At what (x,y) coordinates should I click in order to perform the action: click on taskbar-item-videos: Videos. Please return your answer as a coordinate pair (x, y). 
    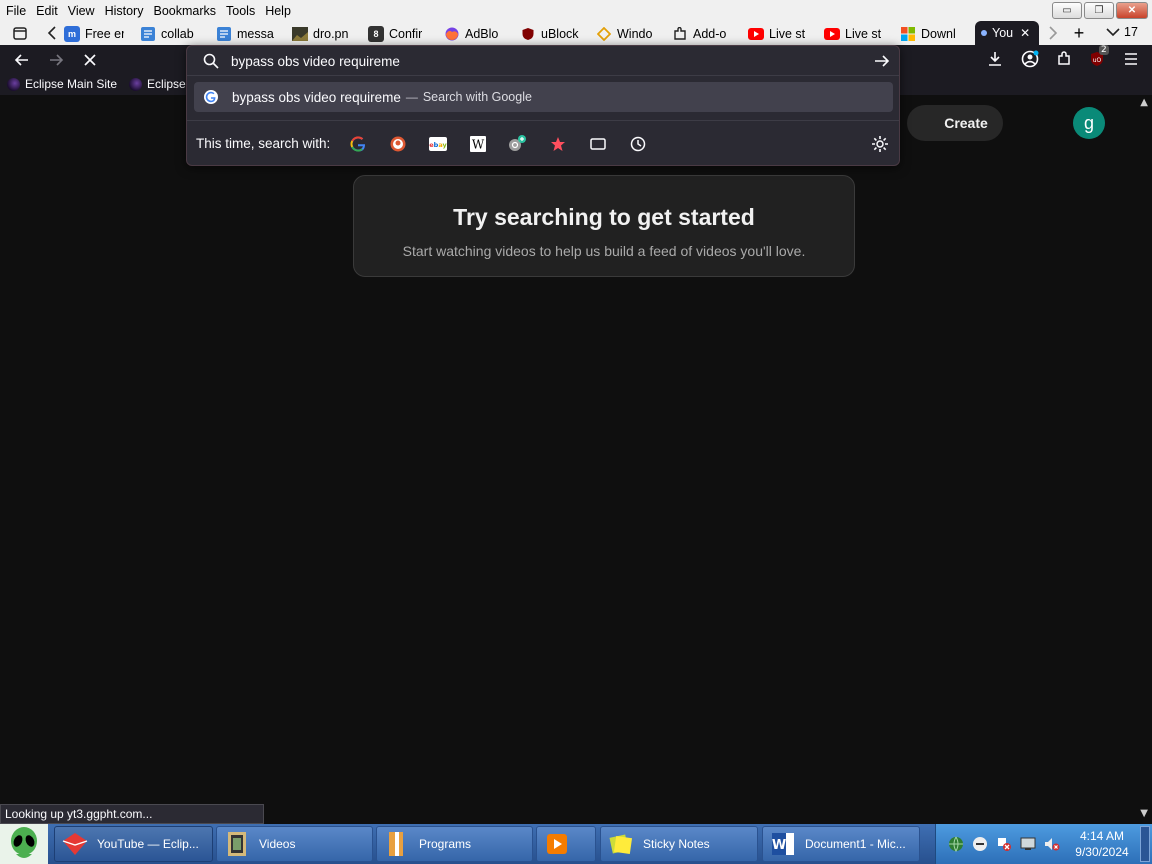
    Looking at the image, I should click on (294, 844).